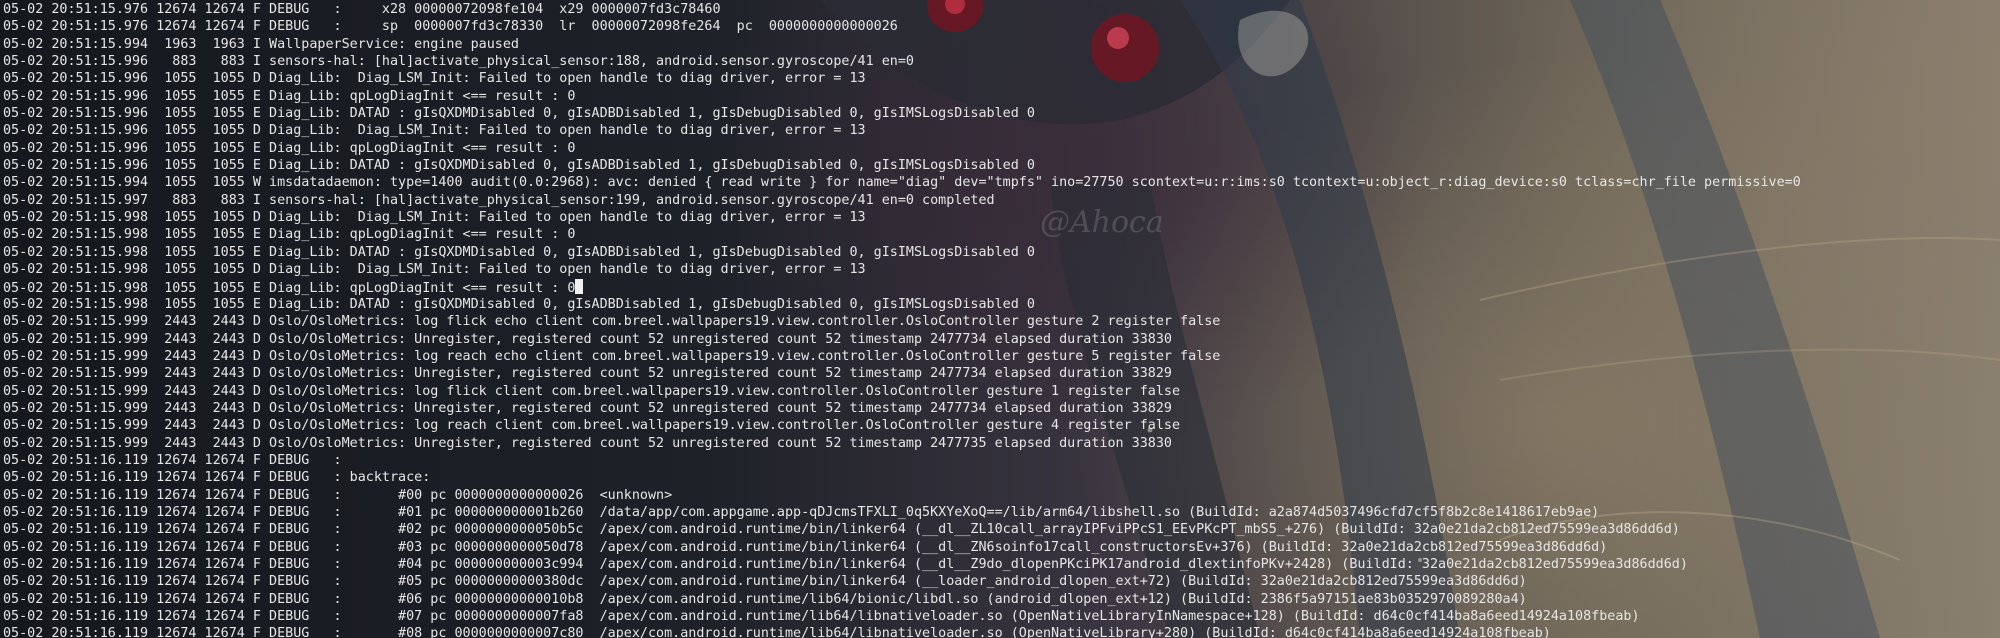  What do you see at coordinates (579, 286) in the screenshot?
I see `text-cursor` at bounding box center [579, 286].